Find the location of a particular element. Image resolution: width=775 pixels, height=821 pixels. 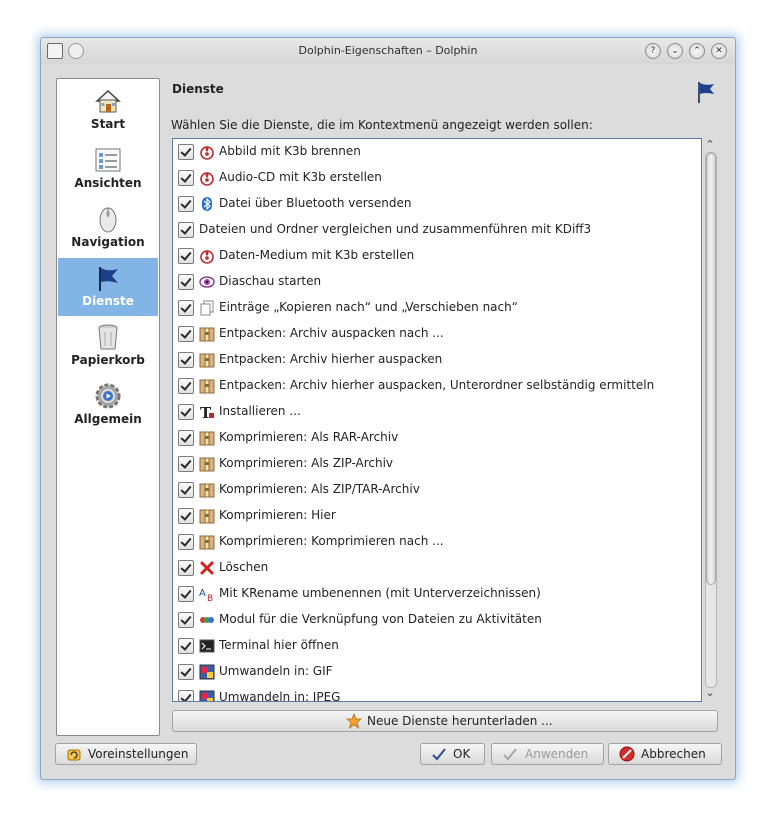

service-label: Komprimieren: Hier is located at coordinates (277, 515).